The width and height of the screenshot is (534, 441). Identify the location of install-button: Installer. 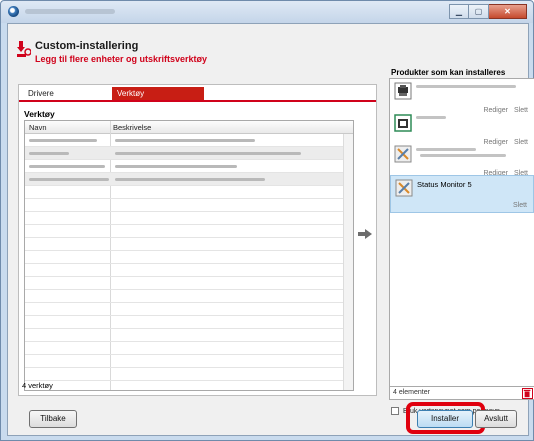
(445, 419).